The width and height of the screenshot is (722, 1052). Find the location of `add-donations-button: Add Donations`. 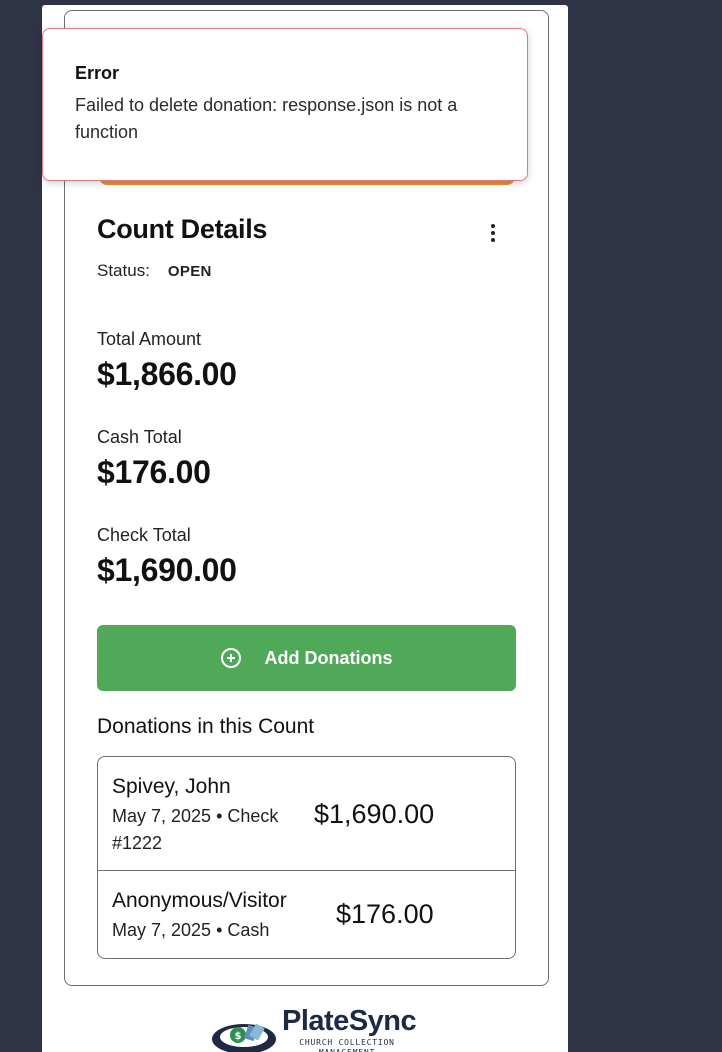

add-donations-button: Add Donations is located at coordinates (306, 658).